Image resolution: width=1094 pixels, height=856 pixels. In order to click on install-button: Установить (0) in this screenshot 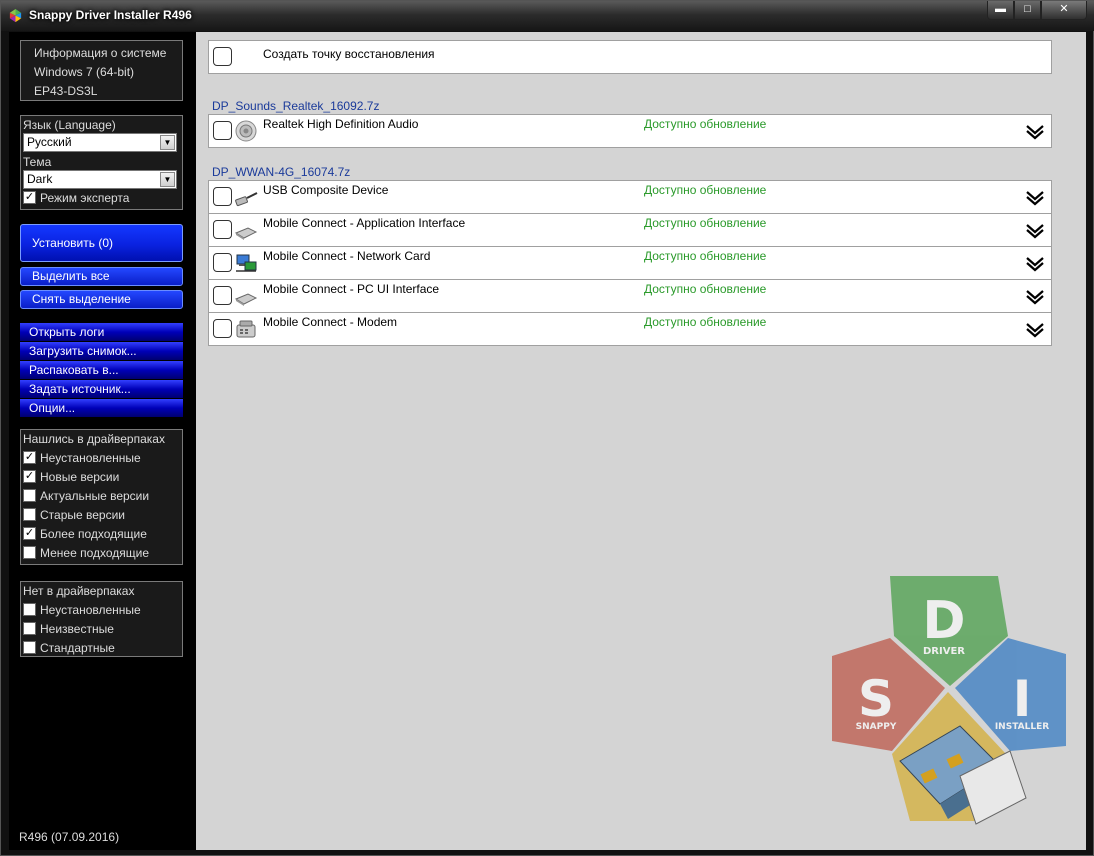, I will do `click(101, 243)`.